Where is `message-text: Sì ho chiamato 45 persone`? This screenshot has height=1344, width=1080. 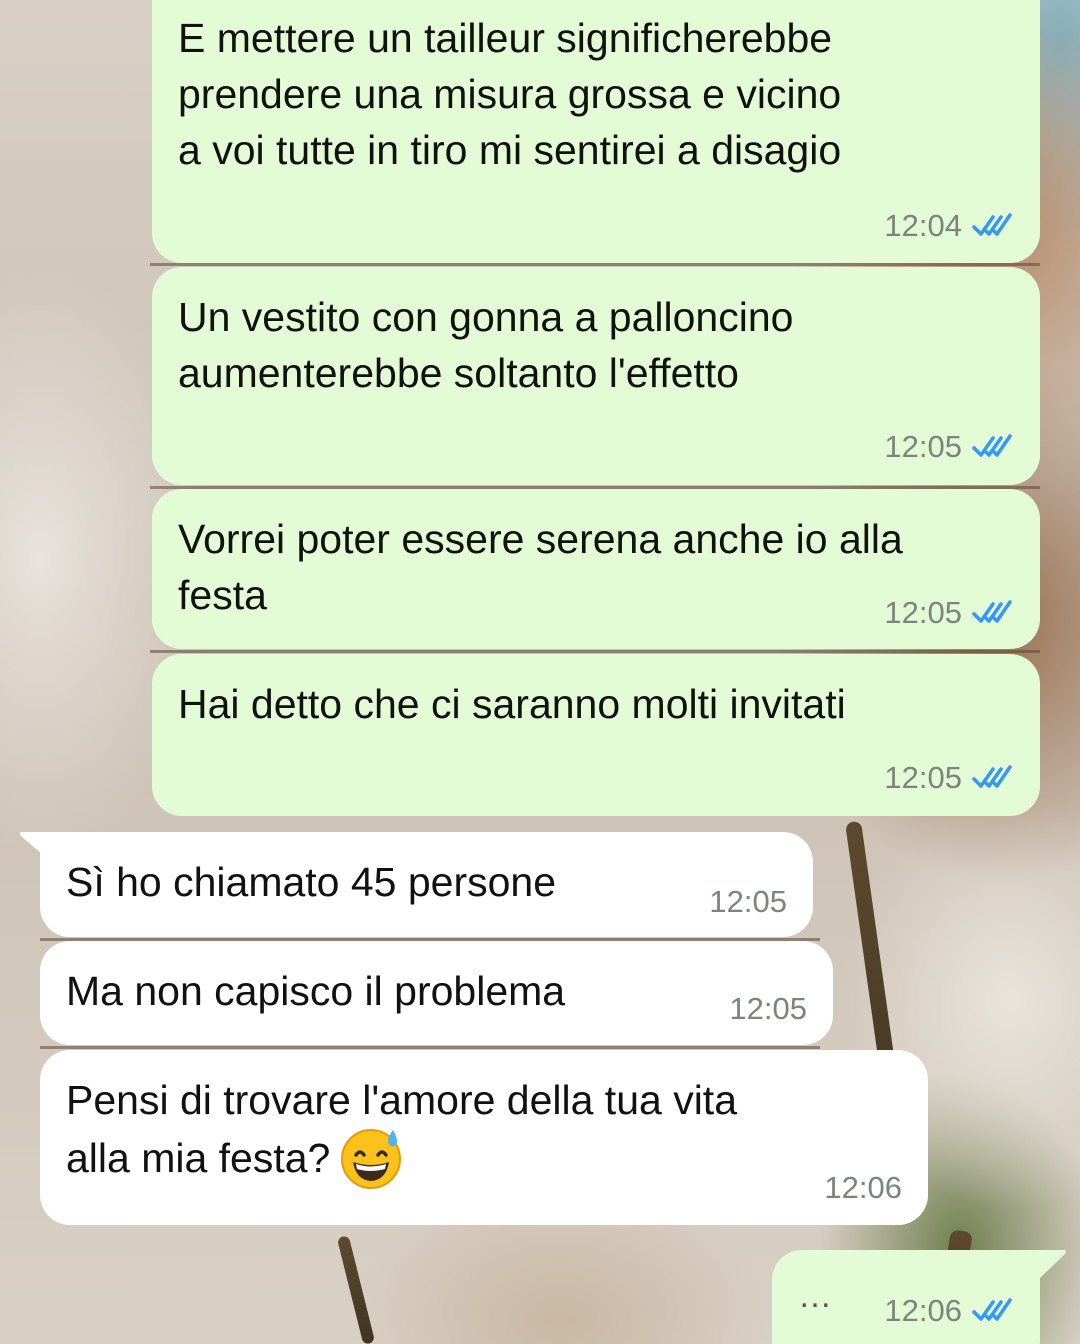 message-text: Sì ho chiamato 45 persone is located at coordinates (311, 882).